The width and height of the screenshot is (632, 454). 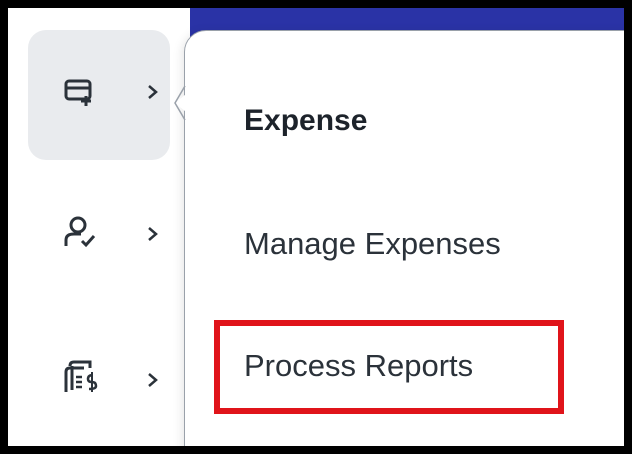 What do you see at coordinates (389, 367) in the screenshot?
I see `highlight-box` at bounding box center [389, 367].